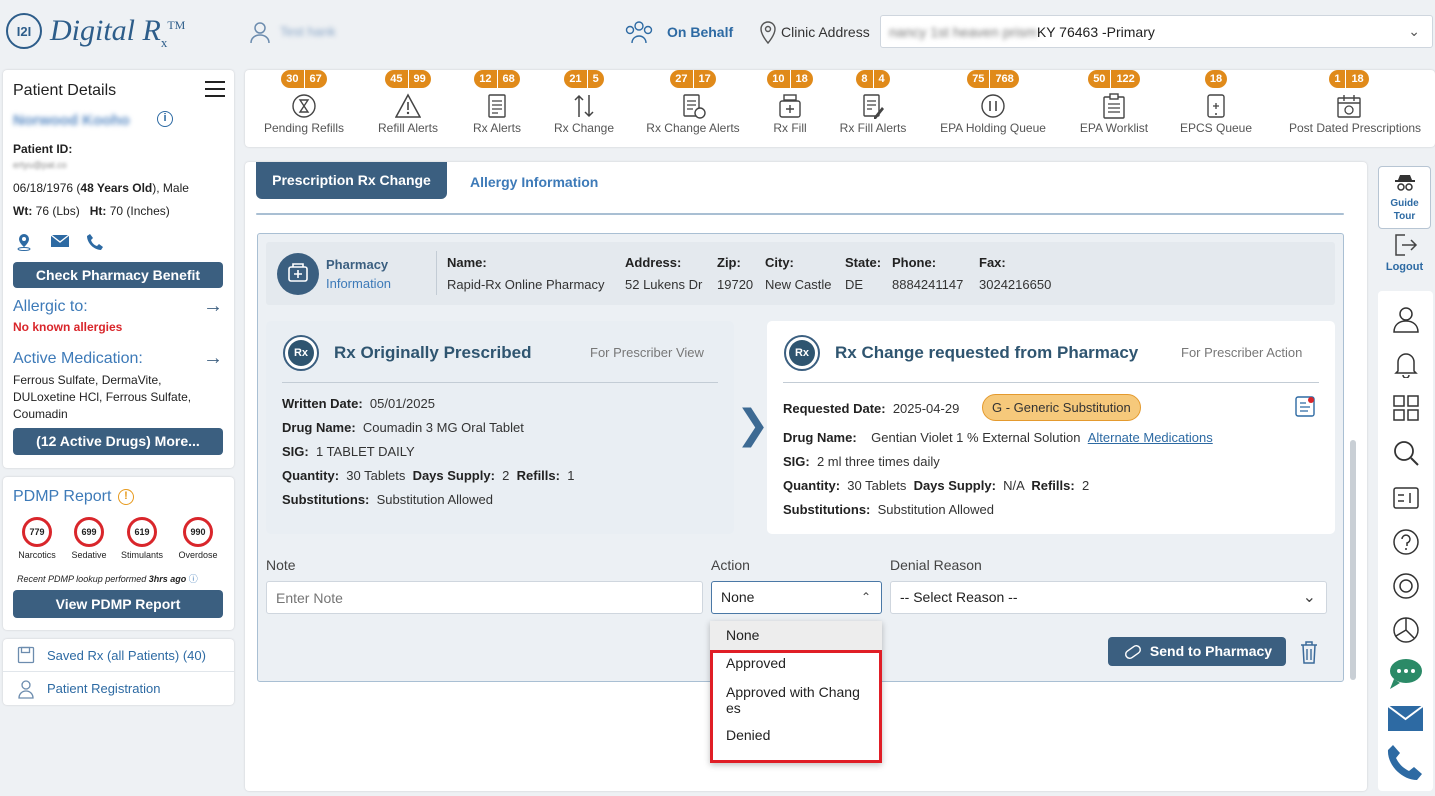 The height and width of the screenshot is (796, 1435). Describe the element at coordinates (1197, 651) in the screenshot. I see `send-to-pharmacy-button: Send to Pharmacy` at that location.